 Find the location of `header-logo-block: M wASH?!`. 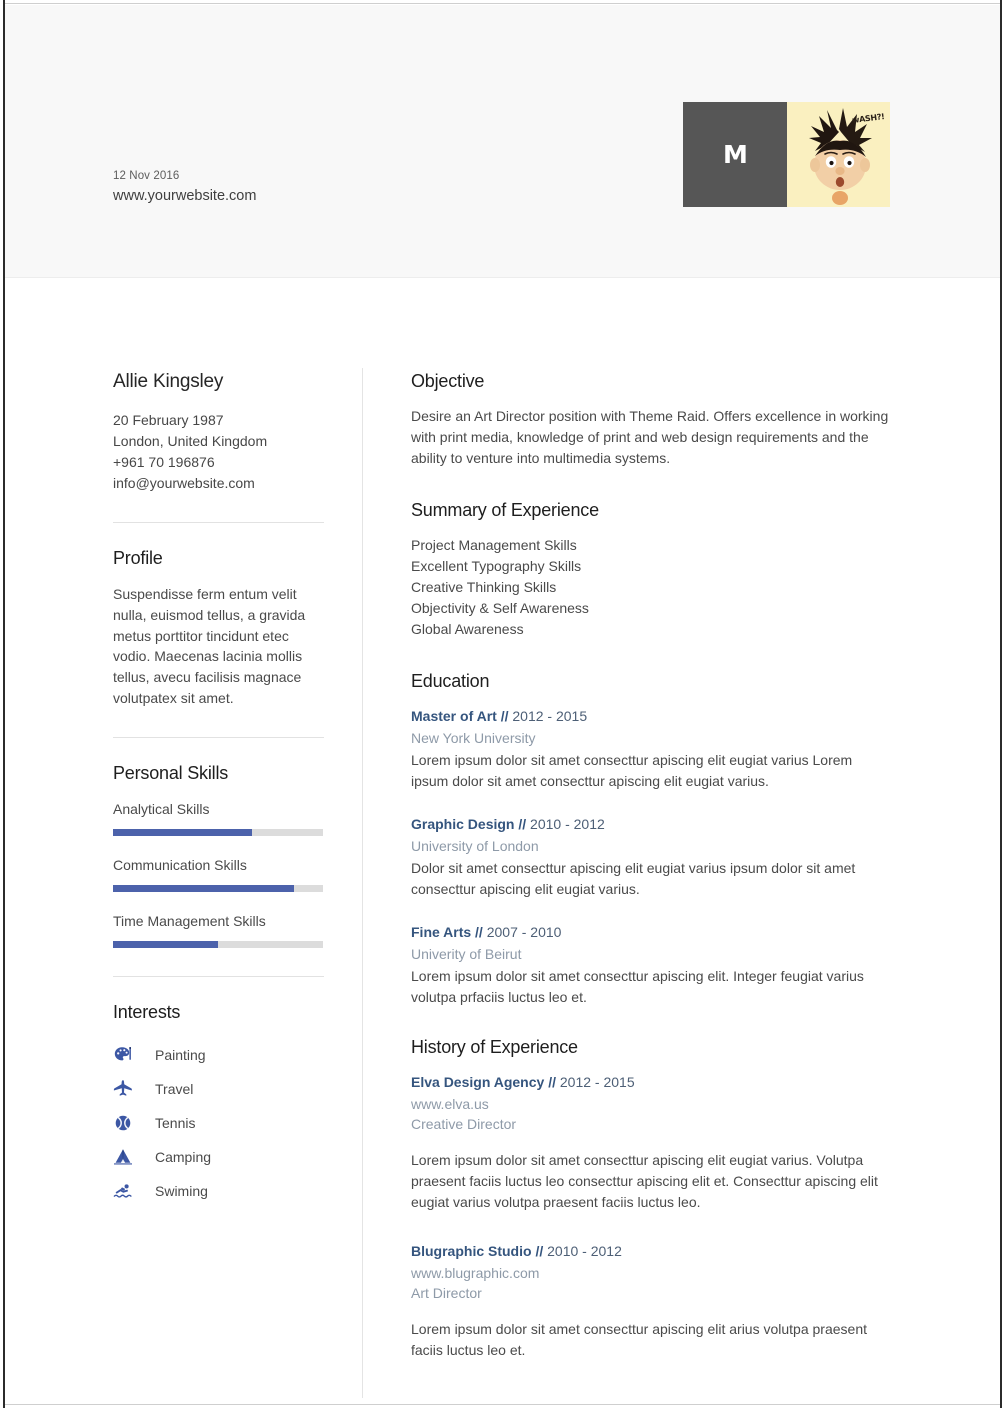

header-logo-block: M wASH?! is located at coordinates (786, 154).